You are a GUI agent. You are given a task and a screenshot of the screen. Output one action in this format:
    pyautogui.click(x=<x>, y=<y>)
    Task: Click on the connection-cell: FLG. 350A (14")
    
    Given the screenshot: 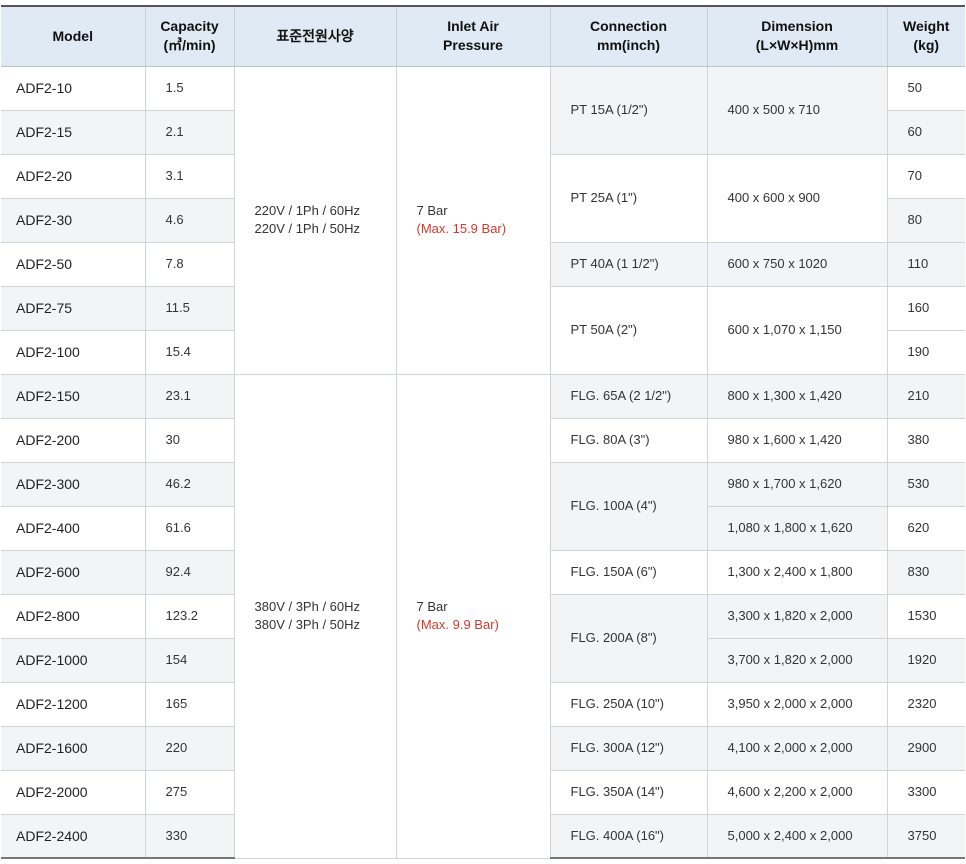 What is the action you would take?
    pyautogui.click(x=628, y=792)
    